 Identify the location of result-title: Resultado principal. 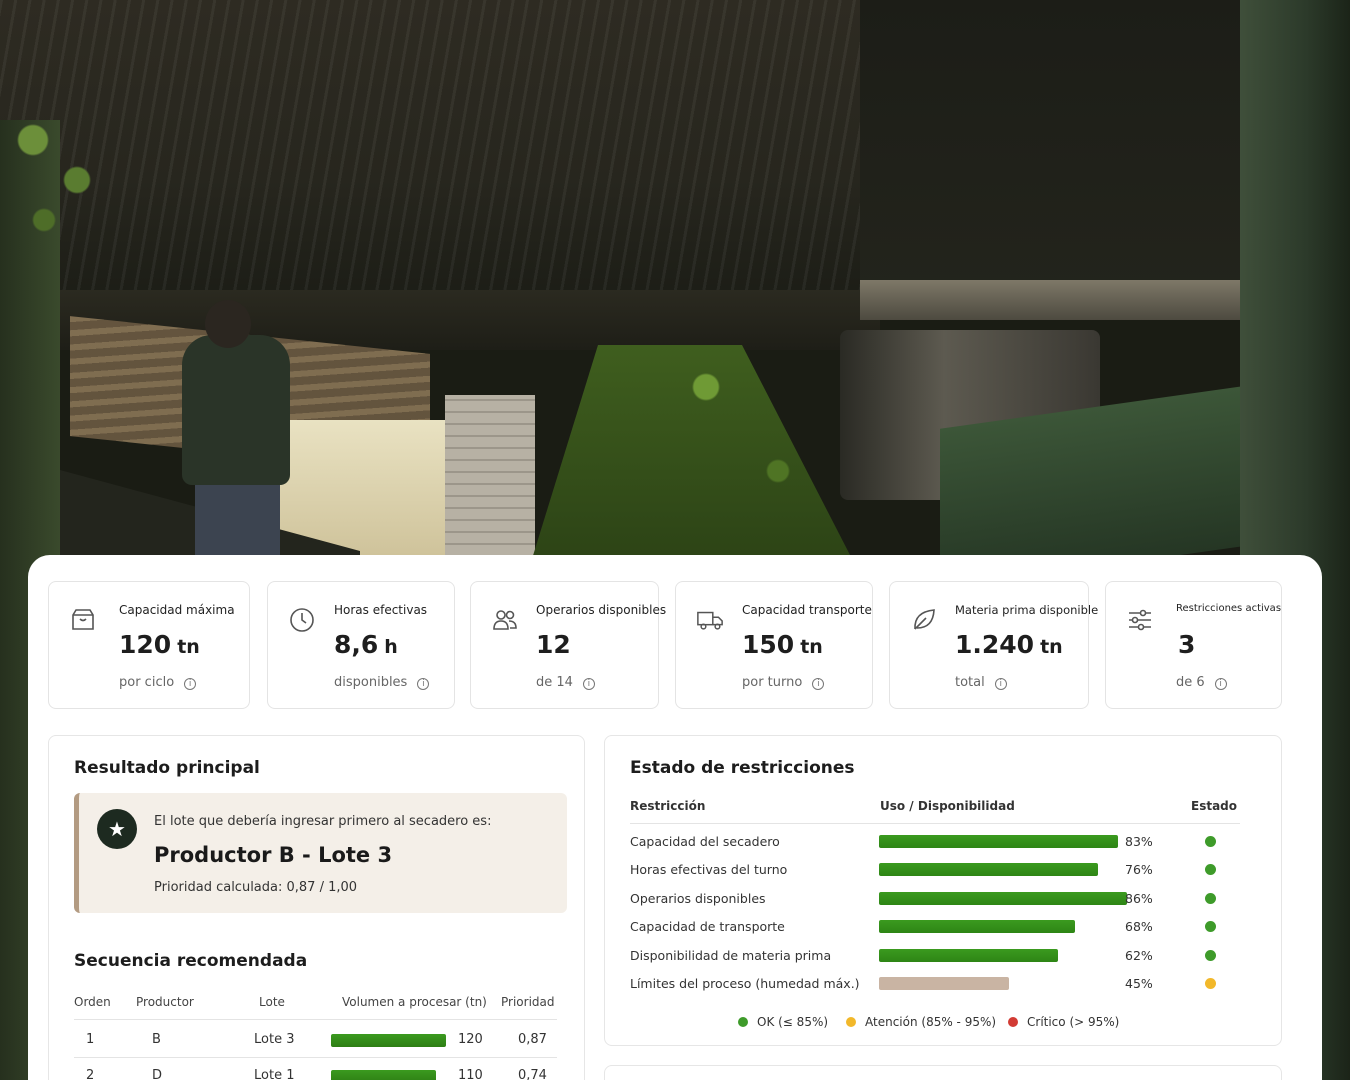
(167, 768).